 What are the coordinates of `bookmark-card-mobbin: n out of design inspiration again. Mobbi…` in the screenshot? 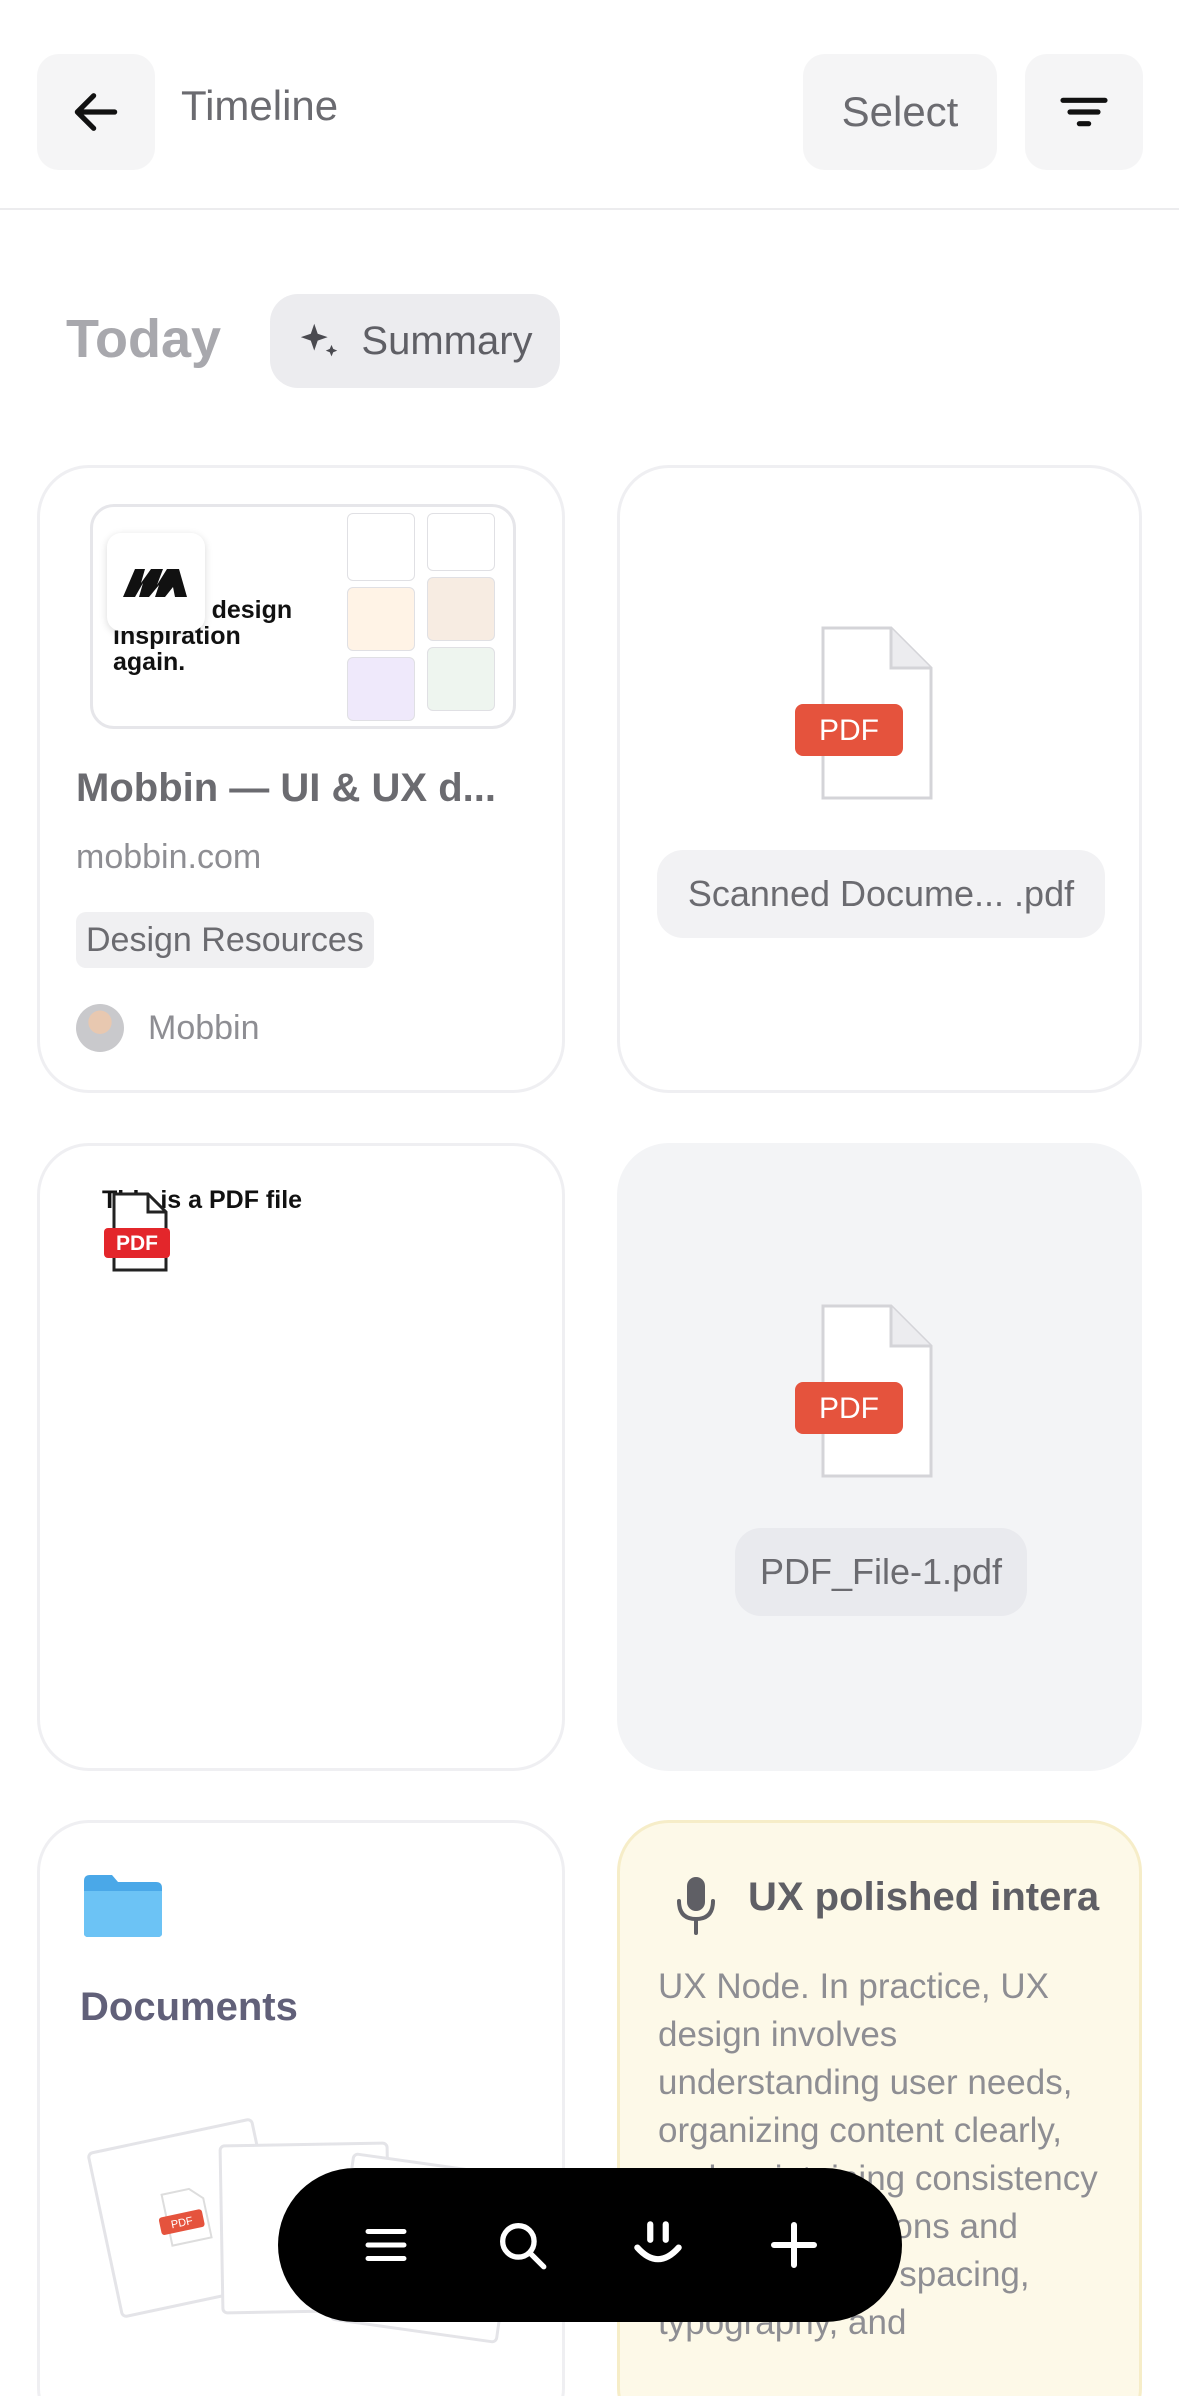 It's located at (301, 779).